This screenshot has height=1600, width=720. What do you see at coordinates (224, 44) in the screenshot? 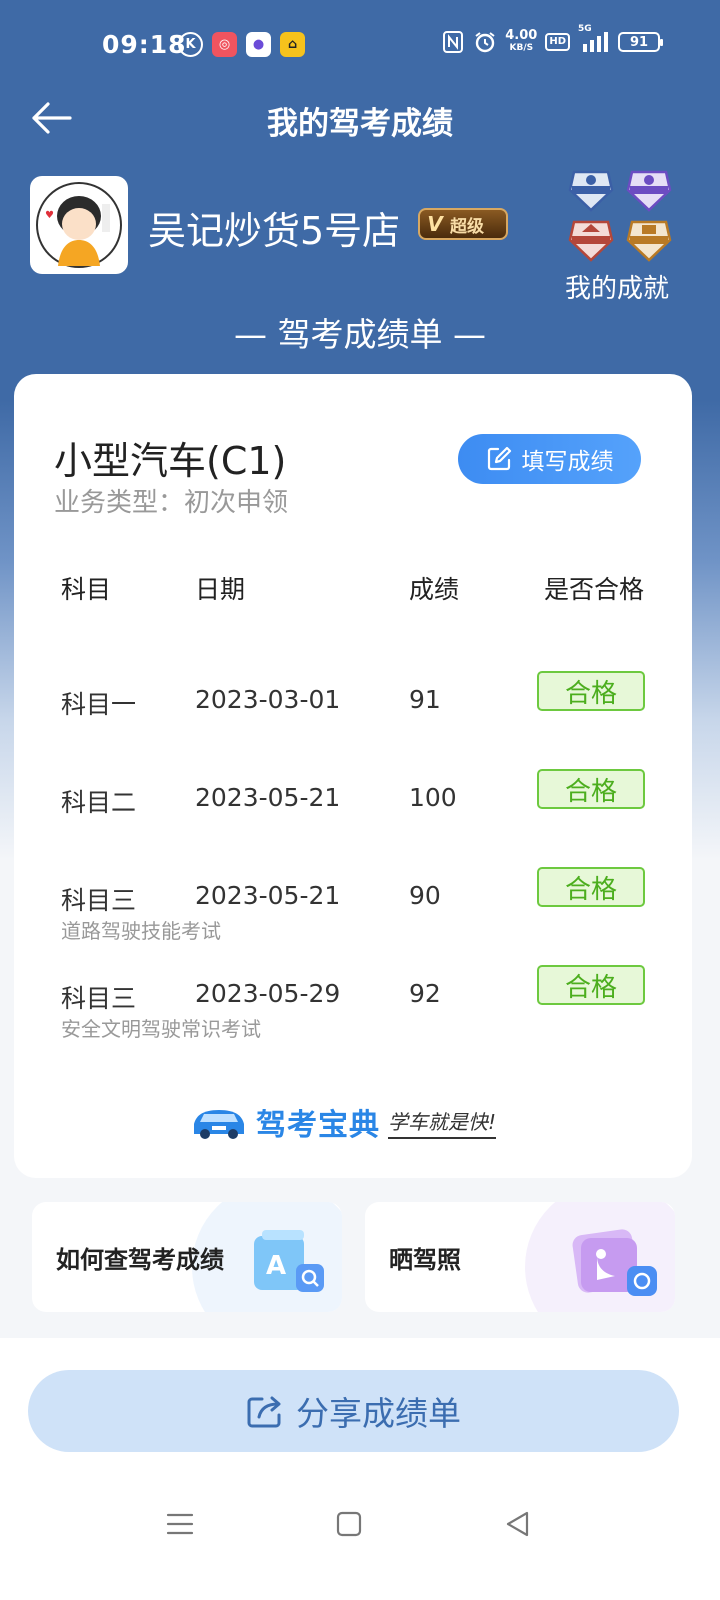
I see `camera-app-icon: ◎` at bounding box center [224, 44].